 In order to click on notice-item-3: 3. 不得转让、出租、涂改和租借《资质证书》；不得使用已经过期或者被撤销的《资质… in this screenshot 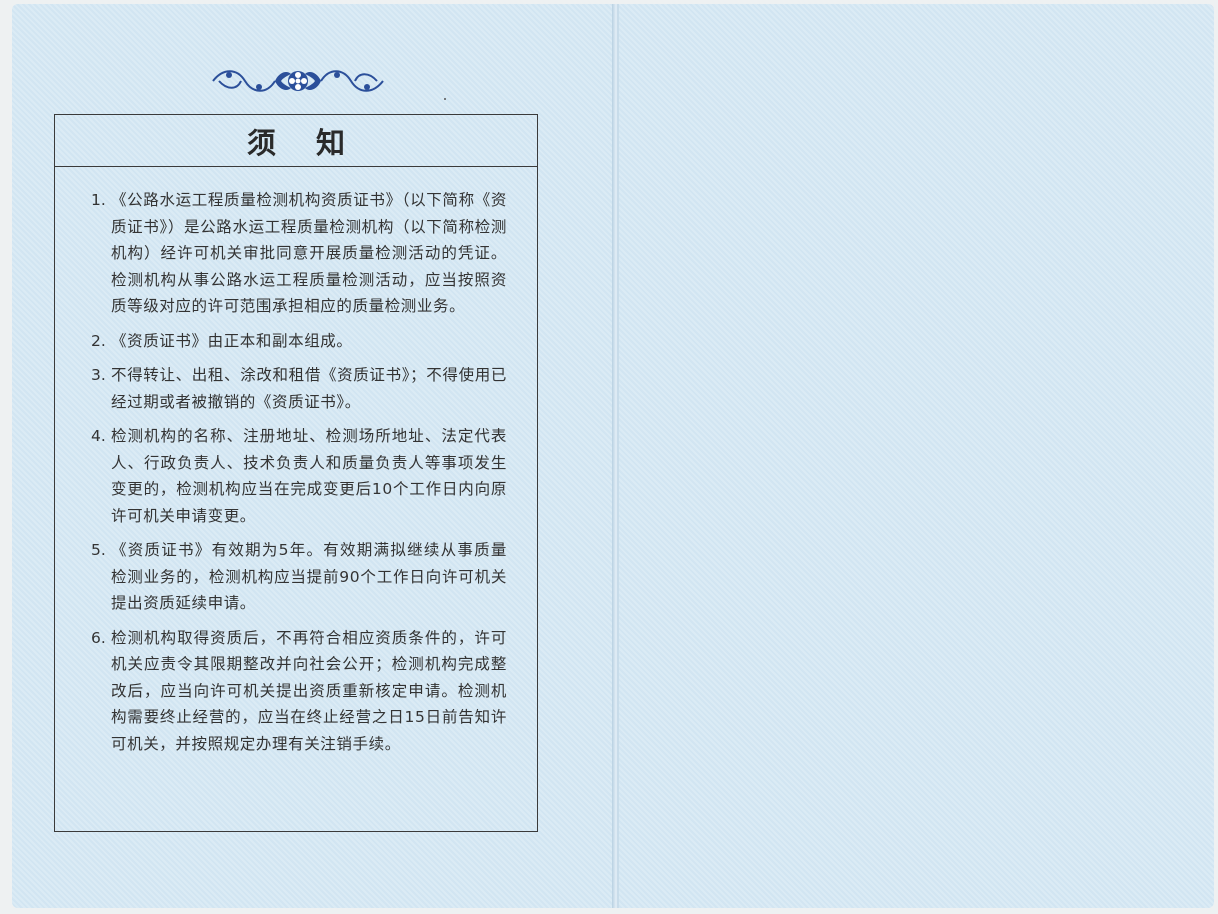, I will do `click(299, 388)`.